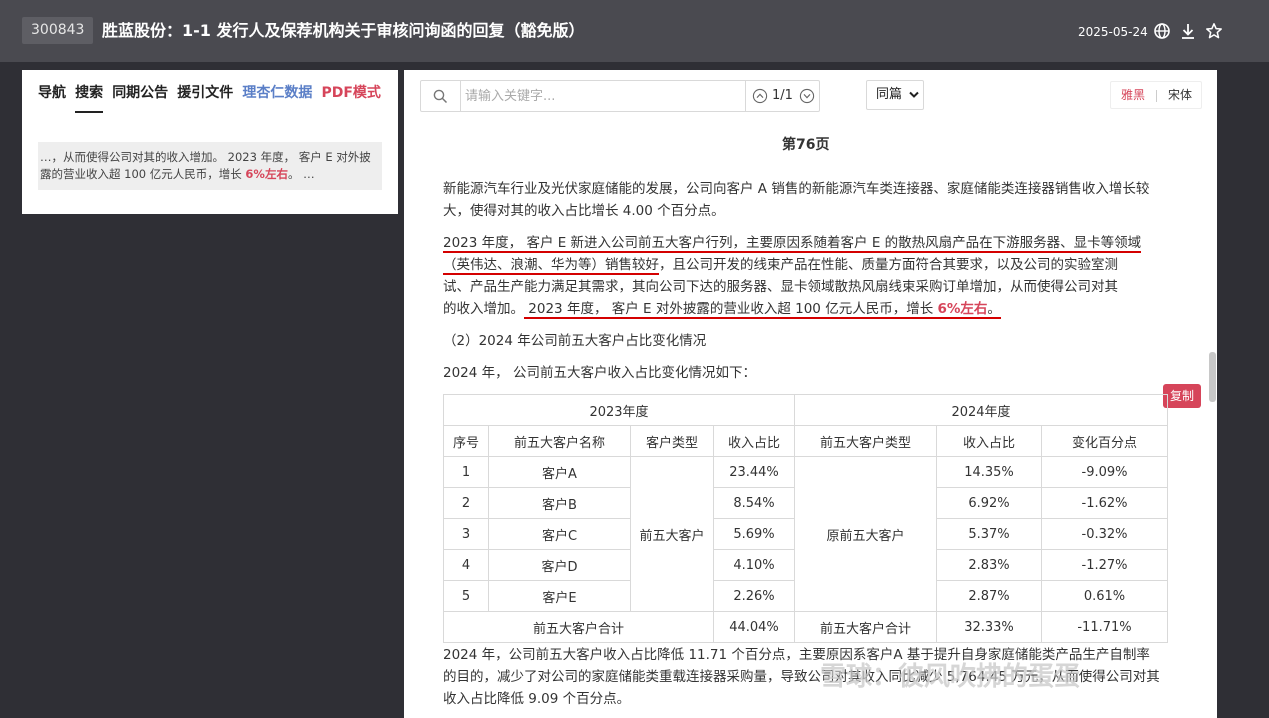  Describe the element at coordinates (1104, 472) in the screenshot. I see `share-change: -9.09%` at that location.